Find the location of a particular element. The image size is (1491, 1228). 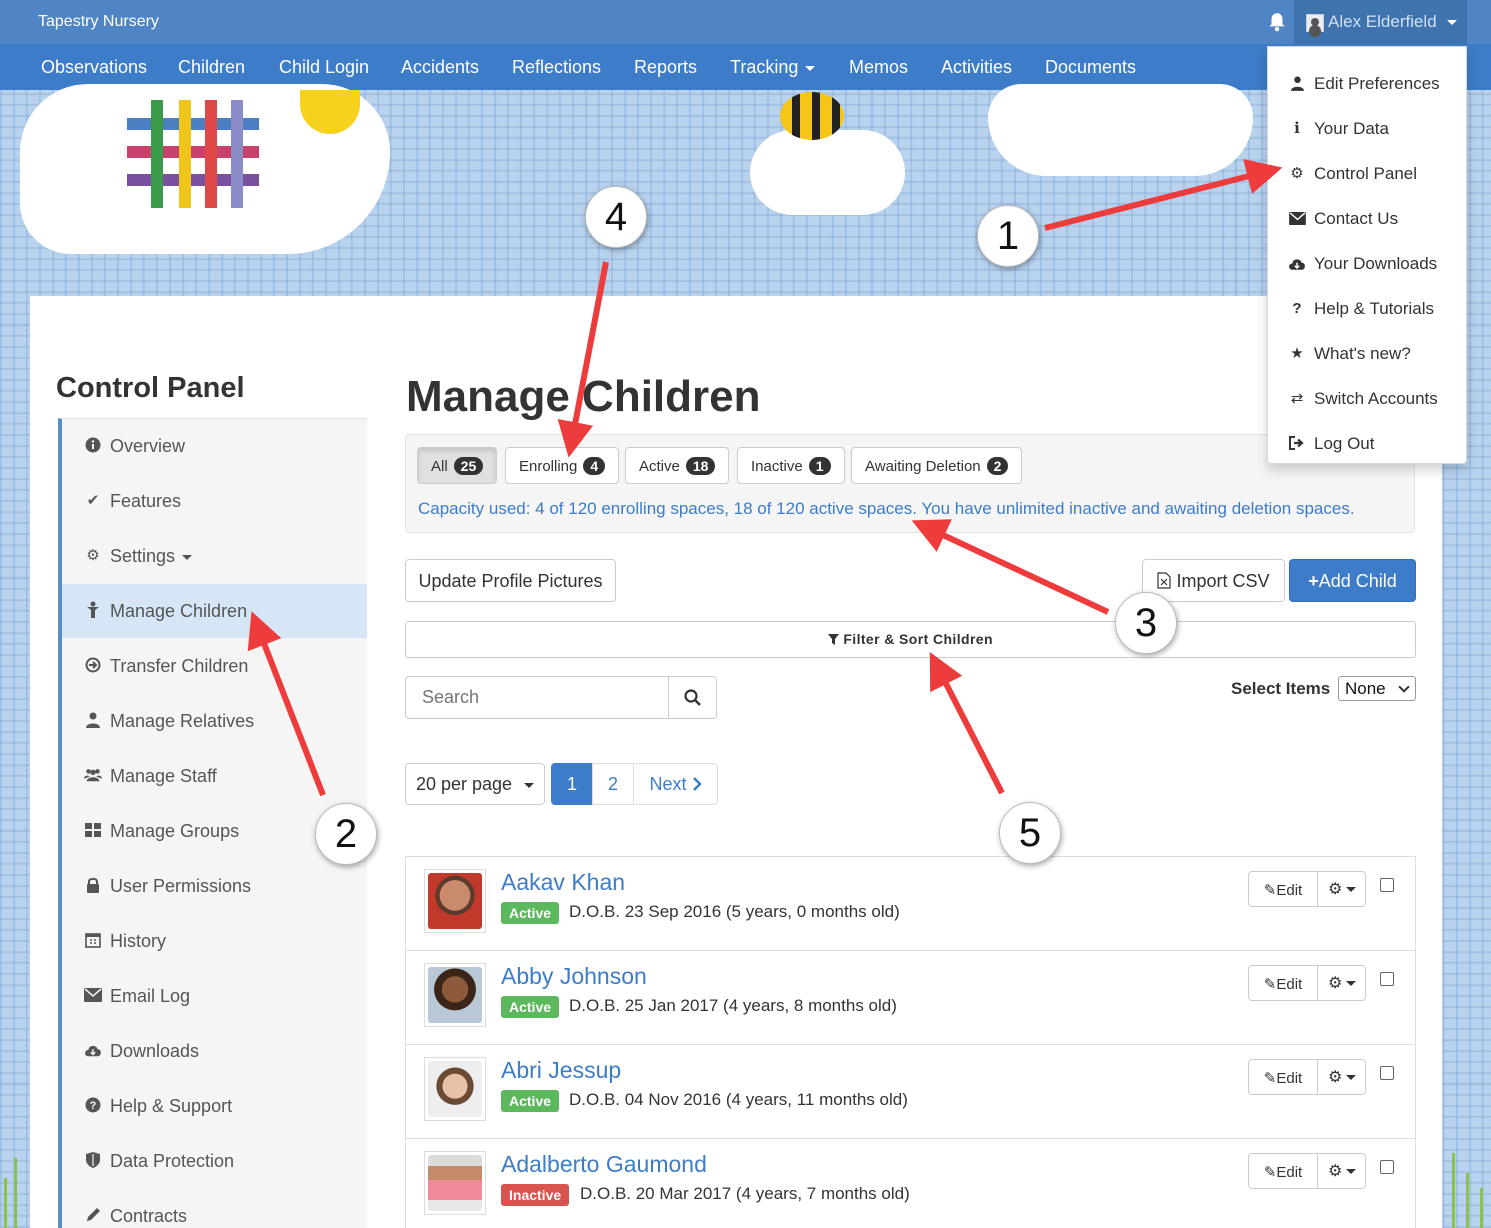

status-badge: Inactive is located at coordinates (535, 1195).